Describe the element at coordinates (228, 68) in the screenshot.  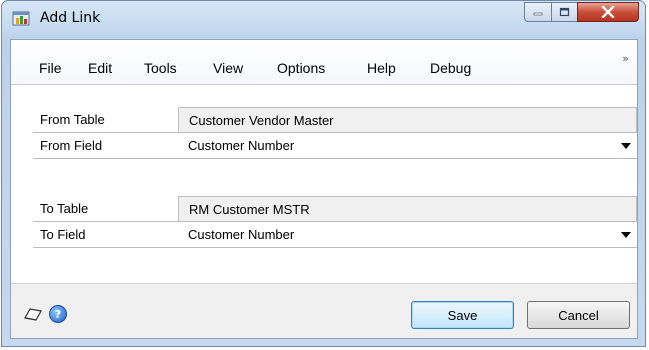
I see `menu-view: View` at that location.